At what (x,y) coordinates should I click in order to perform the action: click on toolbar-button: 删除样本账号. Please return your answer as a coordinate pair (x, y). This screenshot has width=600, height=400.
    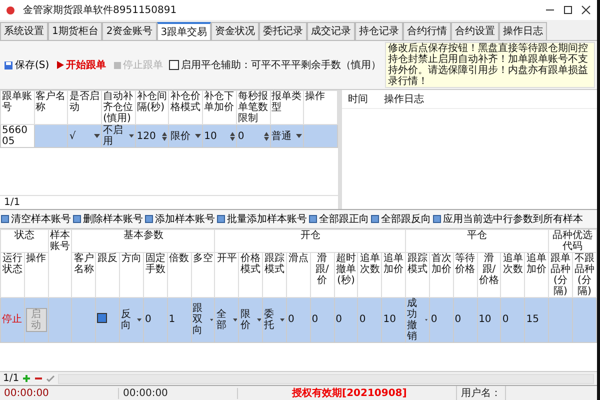
    Looking at the image, I should click on (108, 218).